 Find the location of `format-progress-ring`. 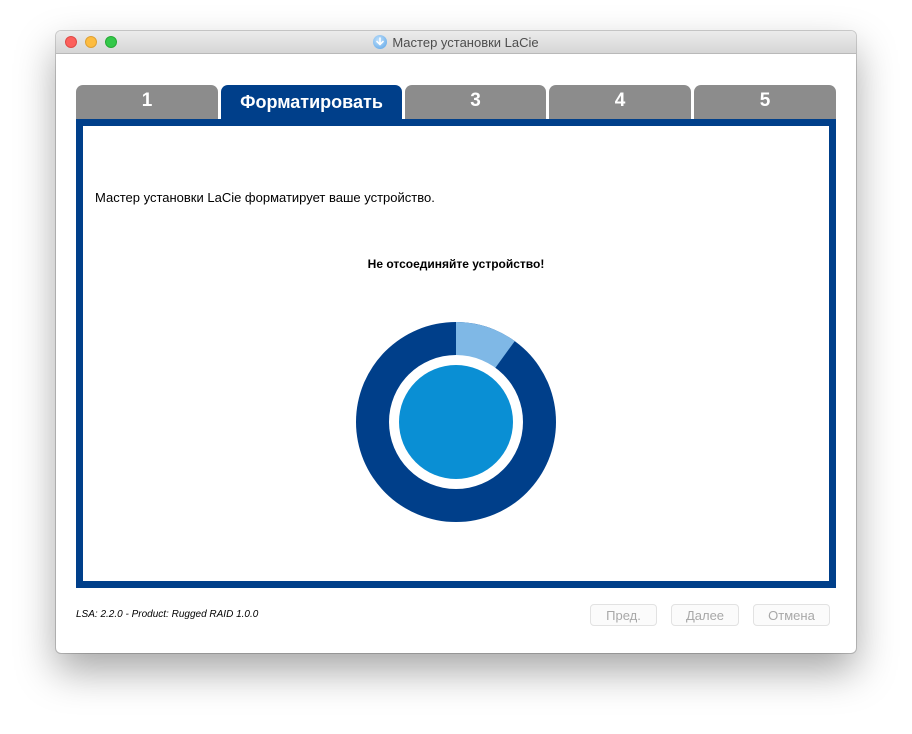

format-progress-ring is located at coordinates (456, 422).